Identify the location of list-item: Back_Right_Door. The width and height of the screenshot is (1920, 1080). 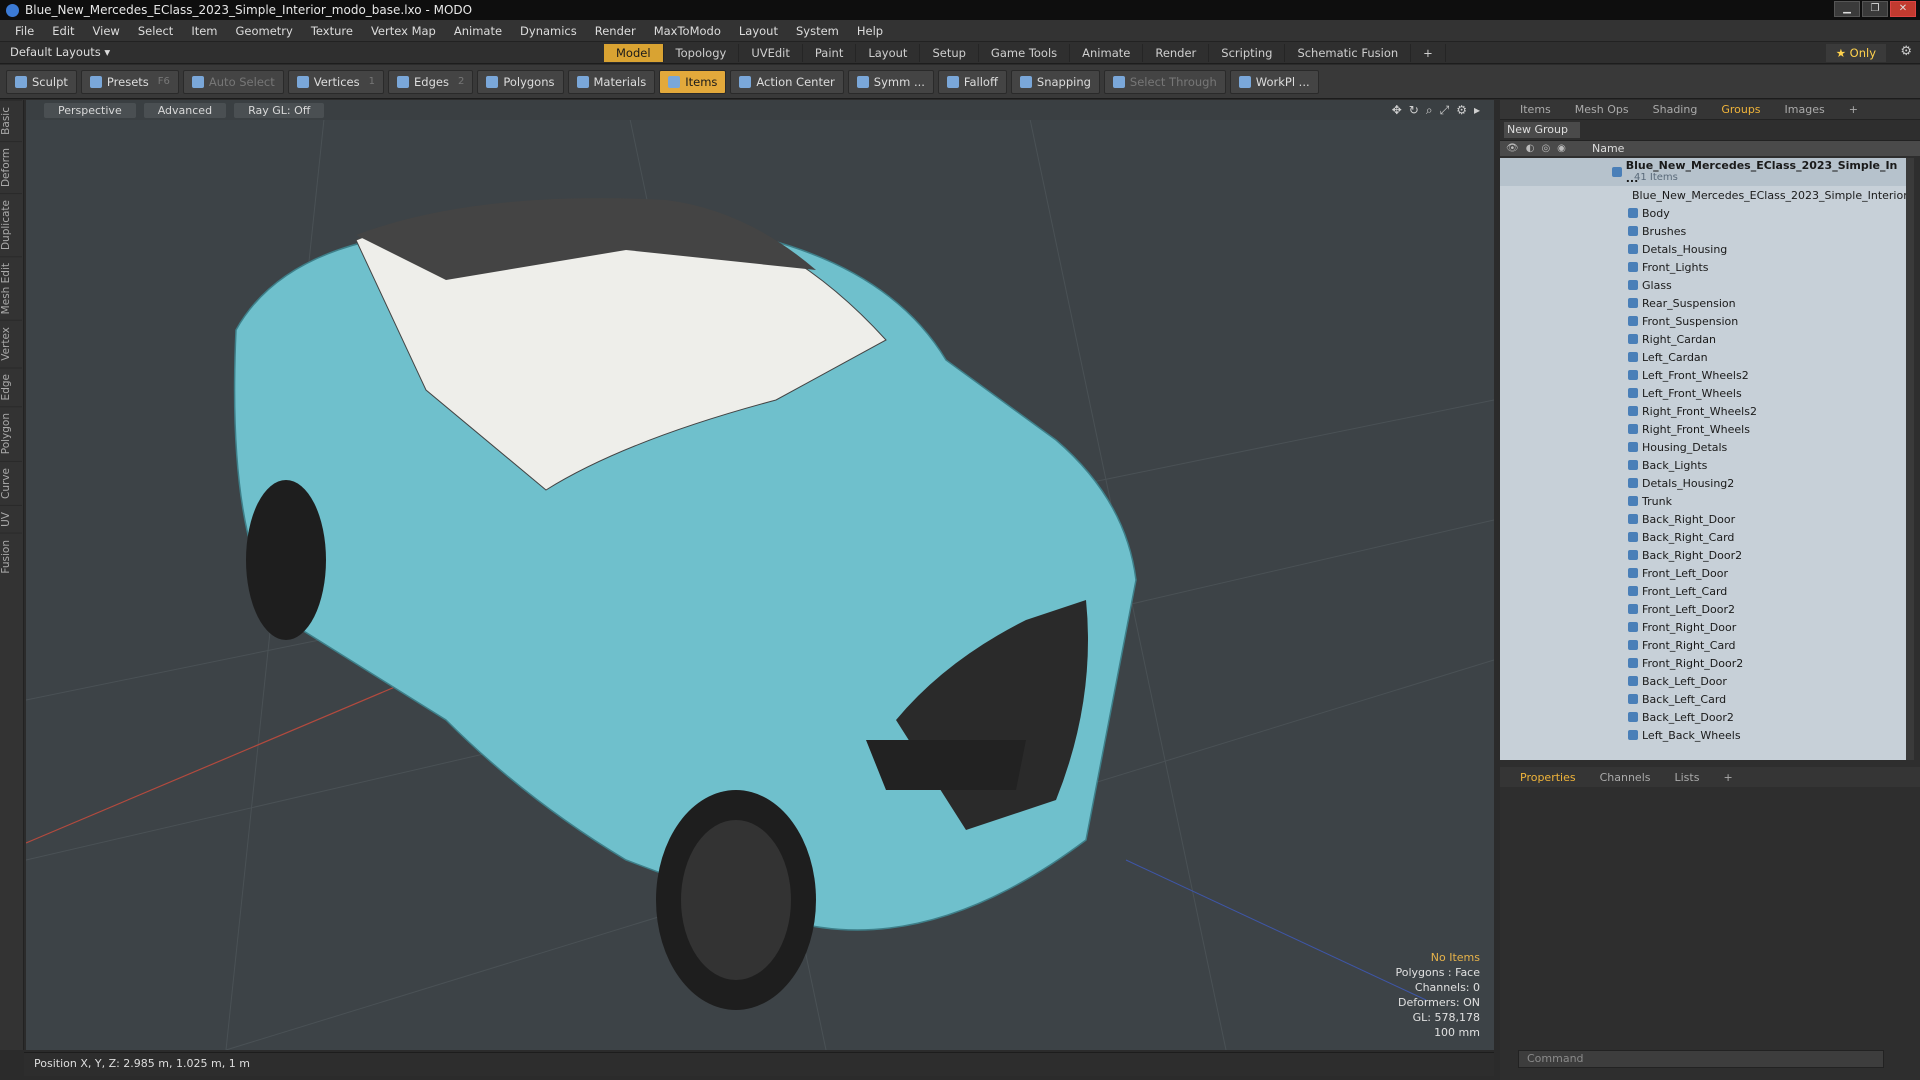
(1703, 519).